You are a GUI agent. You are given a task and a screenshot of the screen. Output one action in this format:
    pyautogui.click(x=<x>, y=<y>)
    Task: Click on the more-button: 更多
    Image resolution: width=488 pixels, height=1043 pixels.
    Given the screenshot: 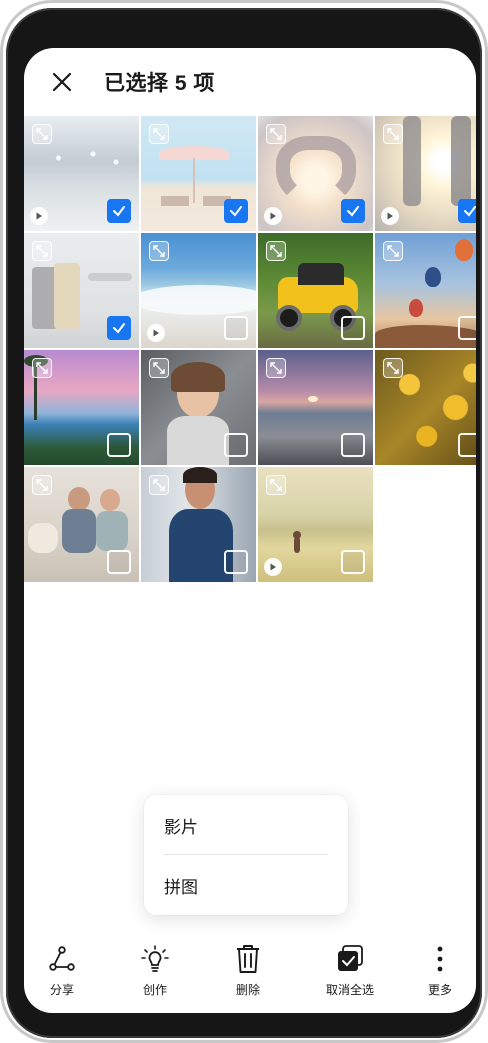 What is the action you would take?
    pyautogui.click(x=440, y=970)
    